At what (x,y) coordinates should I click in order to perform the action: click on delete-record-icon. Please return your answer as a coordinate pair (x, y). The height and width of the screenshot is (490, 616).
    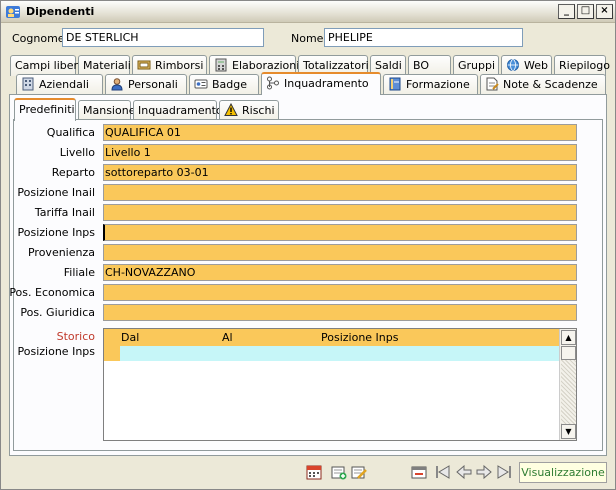
    Looking at the image, I should click on (419, 472).